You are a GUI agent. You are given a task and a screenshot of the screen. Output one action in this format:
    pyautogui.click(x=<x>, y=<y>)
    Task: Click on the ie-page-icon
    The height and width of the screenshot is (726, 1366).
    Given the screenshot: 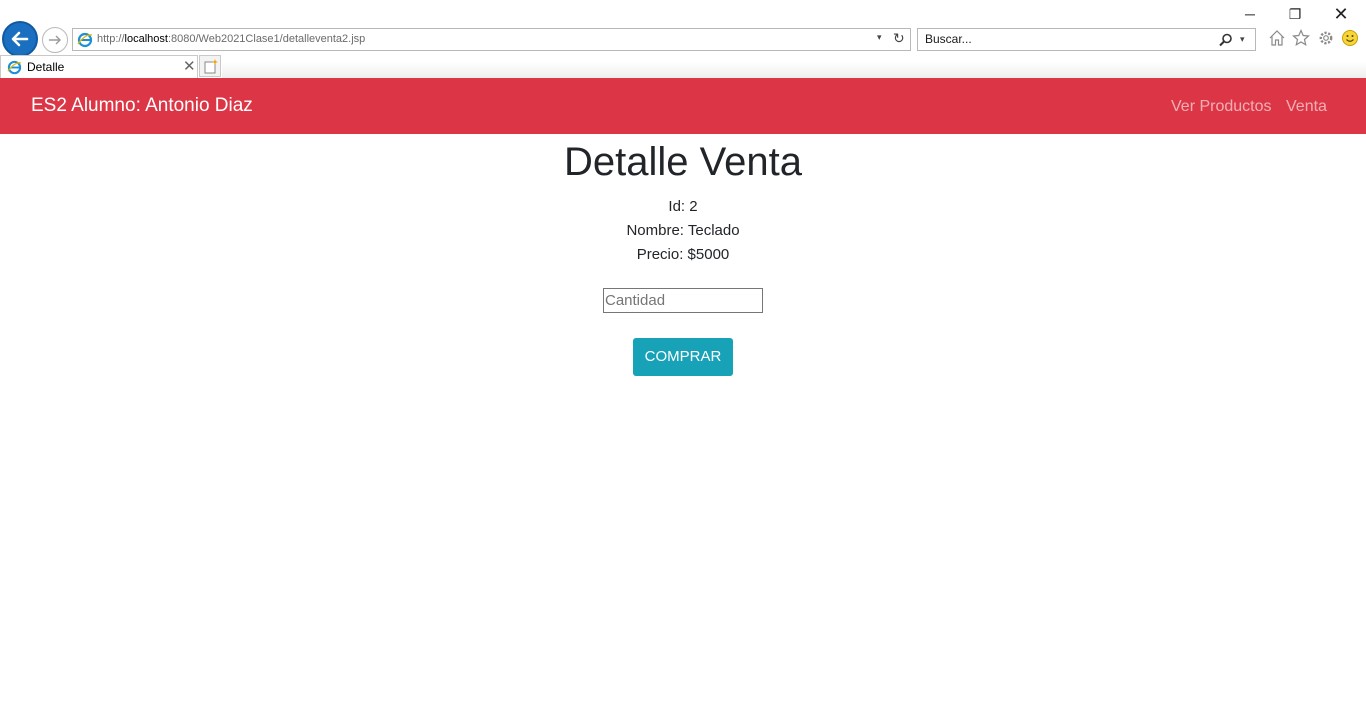 What is the action you would take?
    pyautogui.click(x=85, y=40)
    